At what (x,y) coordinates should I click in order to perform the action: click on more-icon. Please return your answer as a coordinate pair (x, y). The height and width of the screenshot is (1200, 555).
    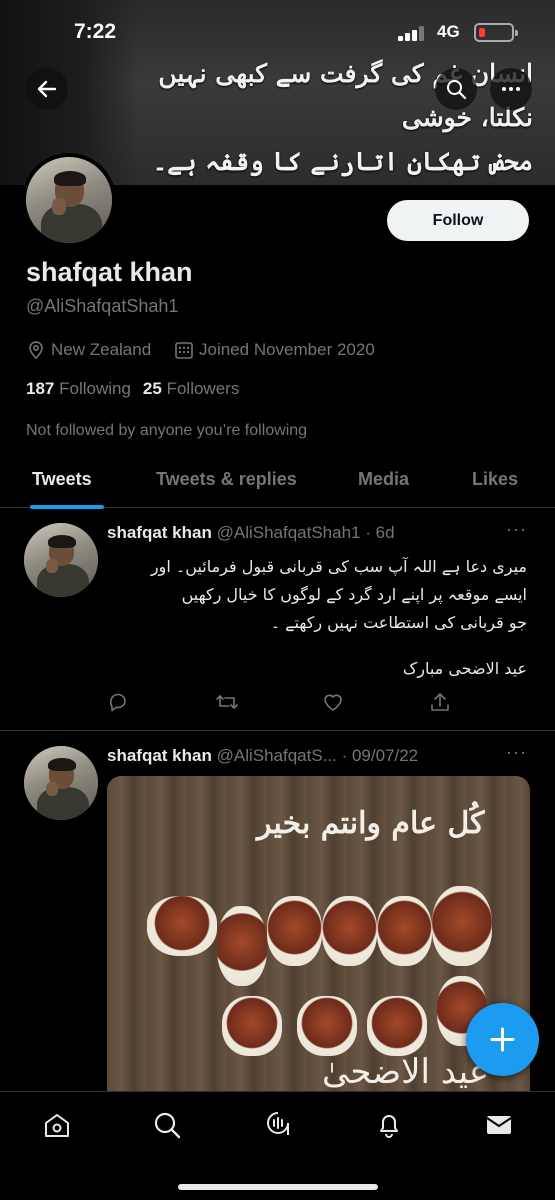
    Looking at the image, I should click on (511, 89).